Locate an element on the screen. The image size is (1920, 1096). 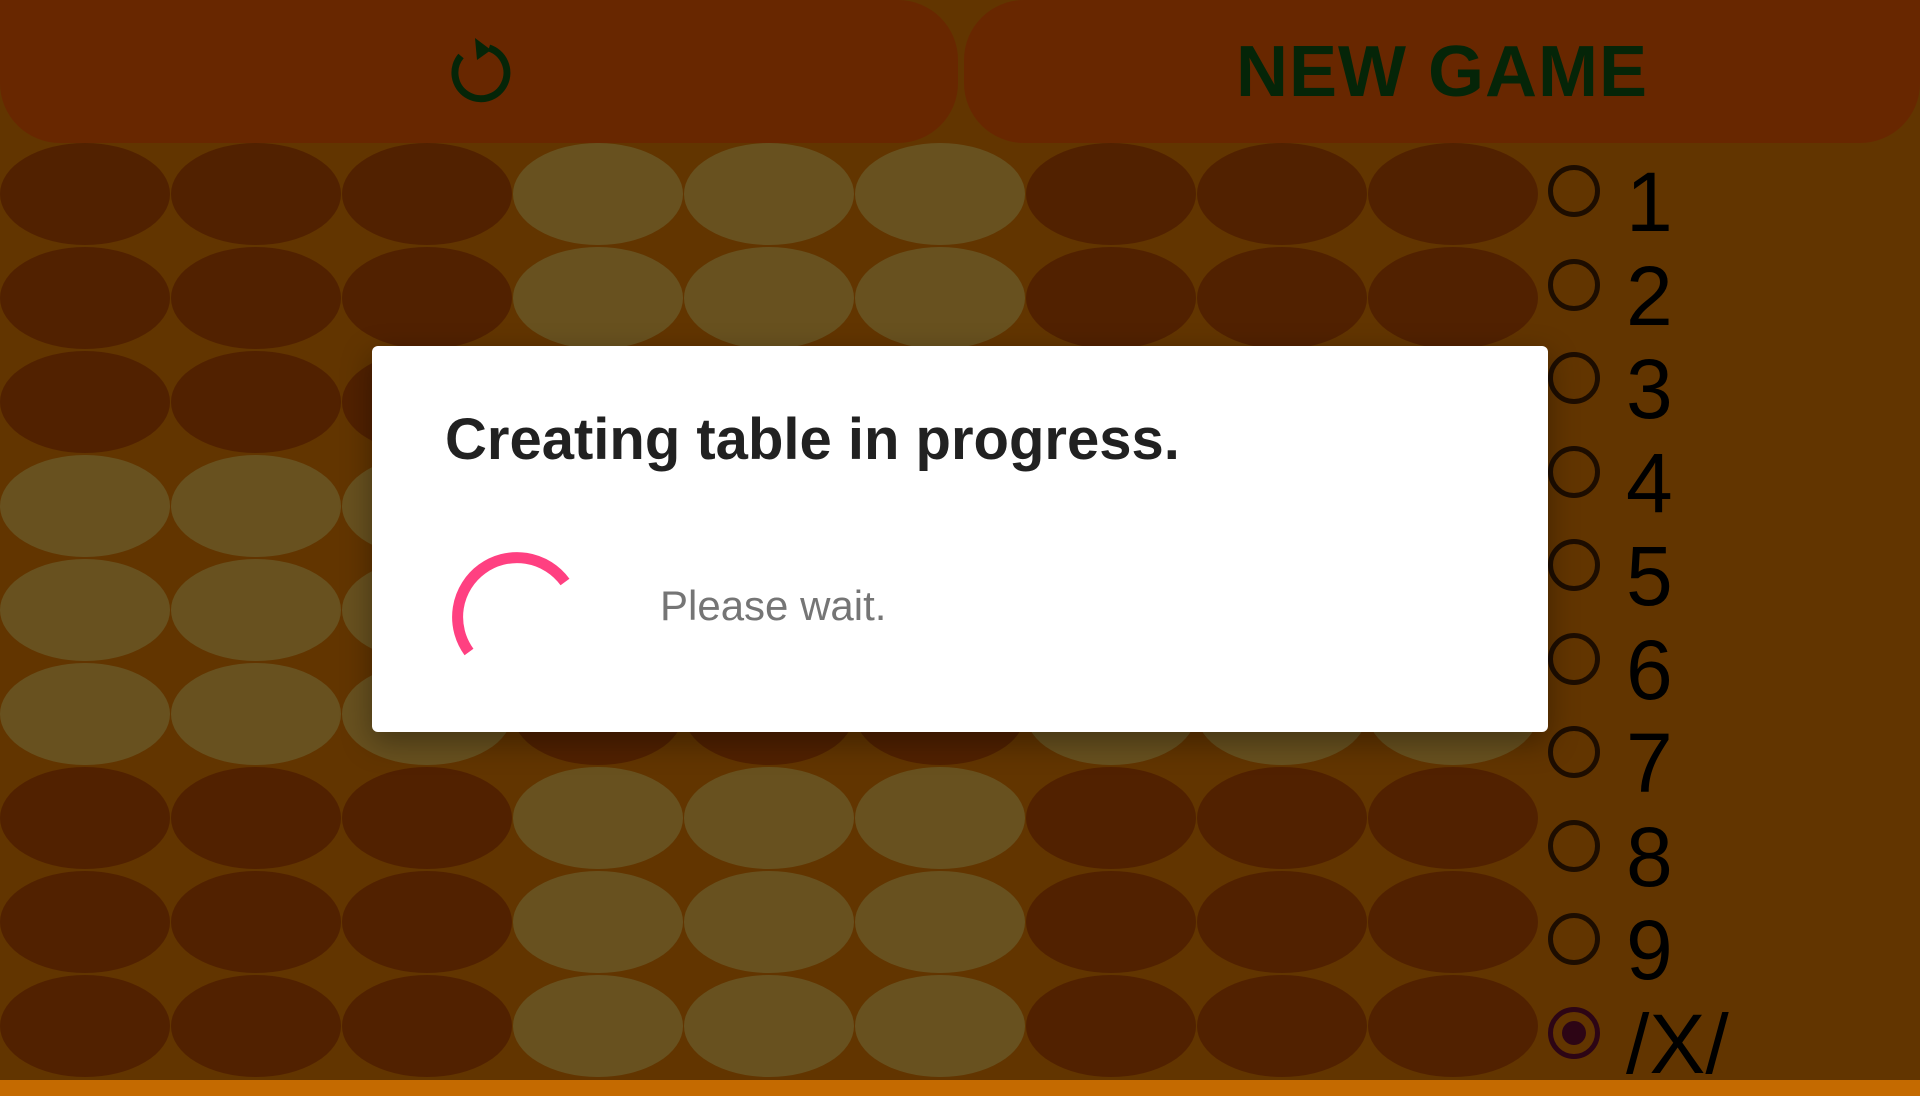
dialog-title: Creating table in progress. is located at coordinates (812, 439).